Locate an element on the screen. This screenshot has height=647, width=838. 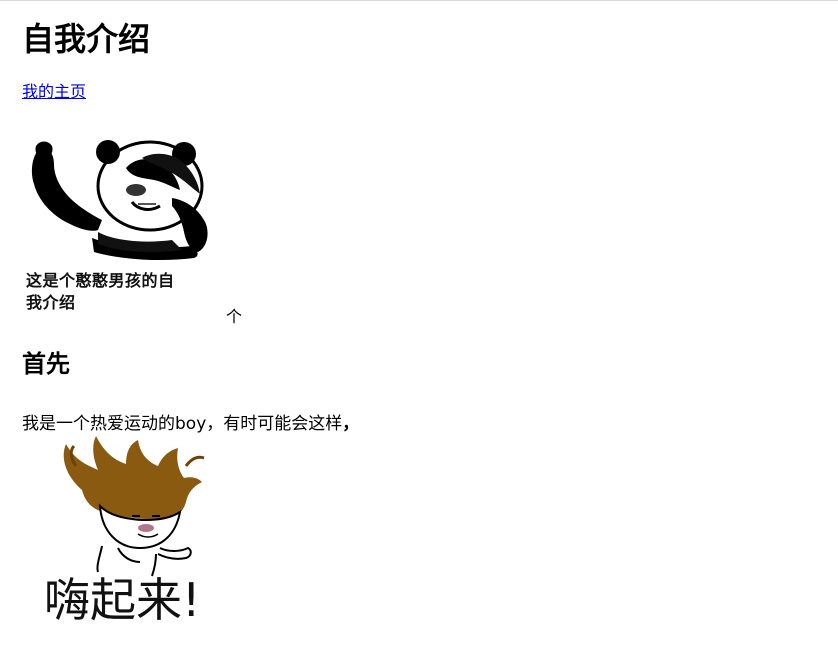
wild-hair-meme-caption: 嗨起来! is located at coordinates (122, 600).